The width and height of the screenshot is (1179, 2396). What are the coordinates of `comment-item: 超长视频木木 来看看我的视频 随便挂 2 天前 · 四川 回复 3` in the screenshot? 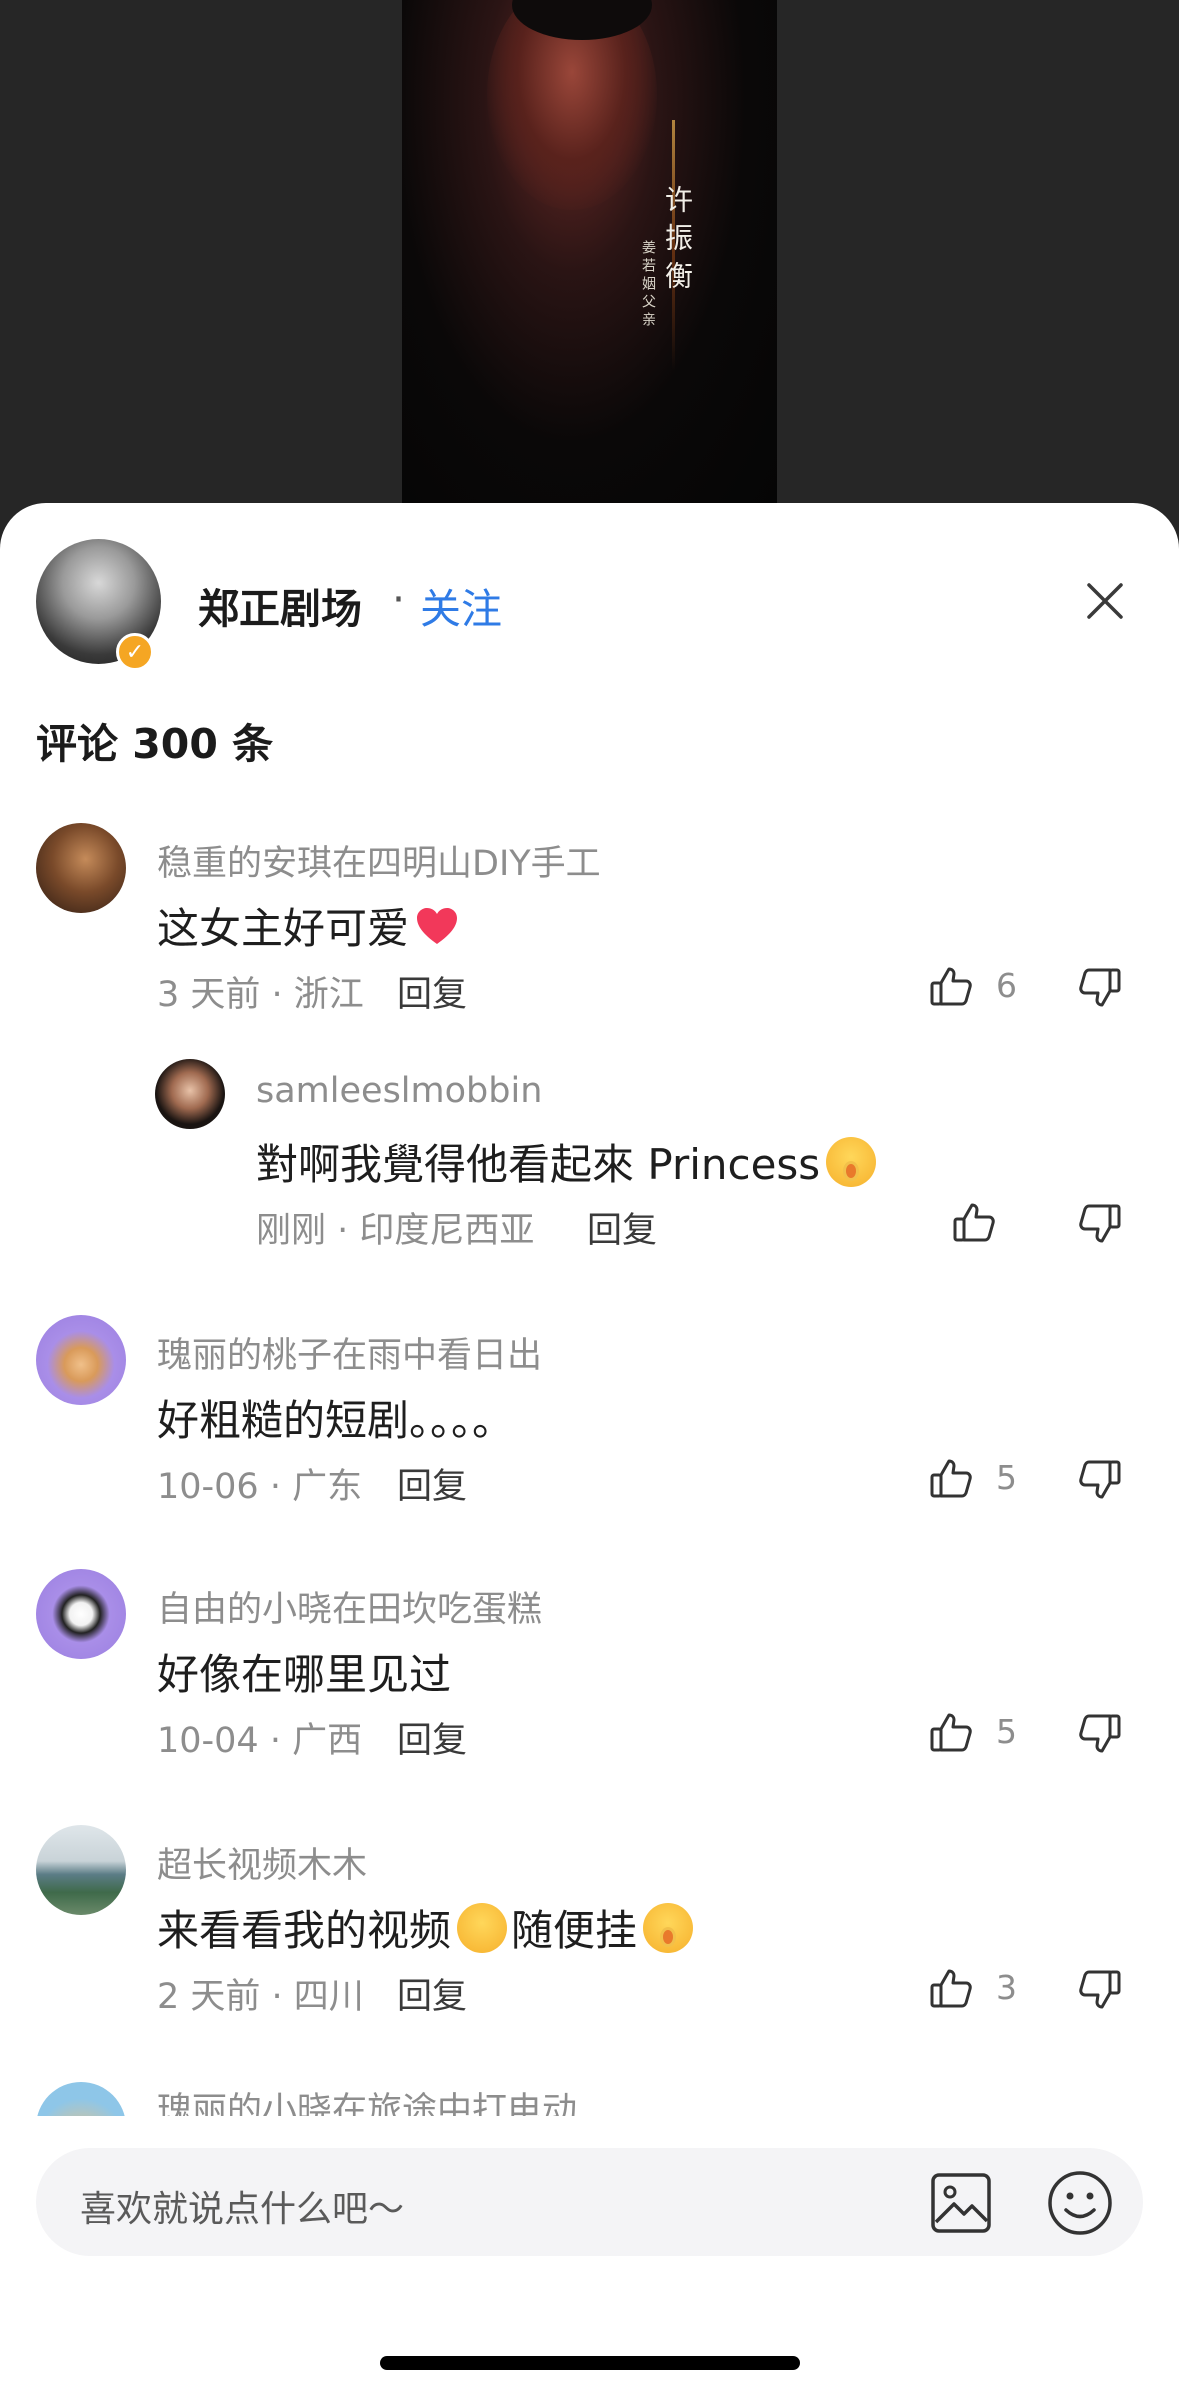 It's located at (589, 1925).